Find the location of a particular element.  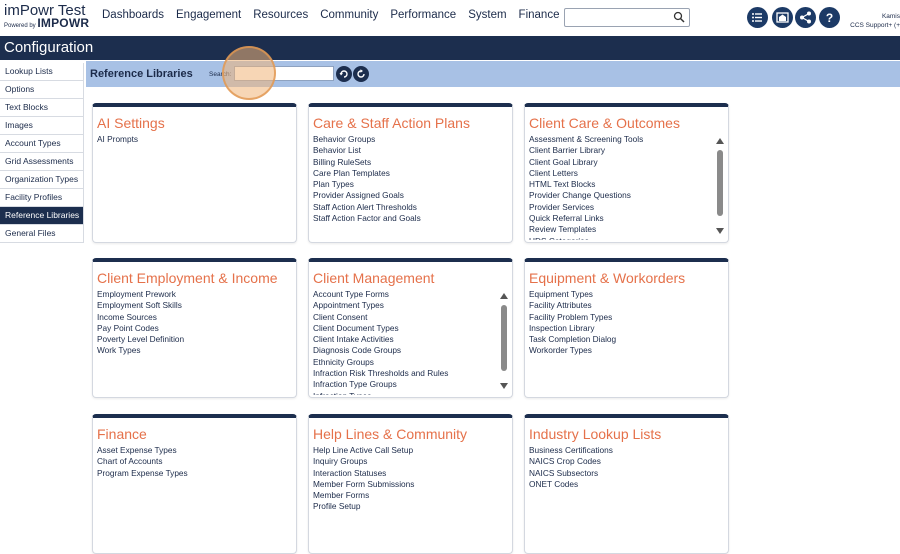

link-behavior-list: Behavior List is located at coordinates (404, 150).